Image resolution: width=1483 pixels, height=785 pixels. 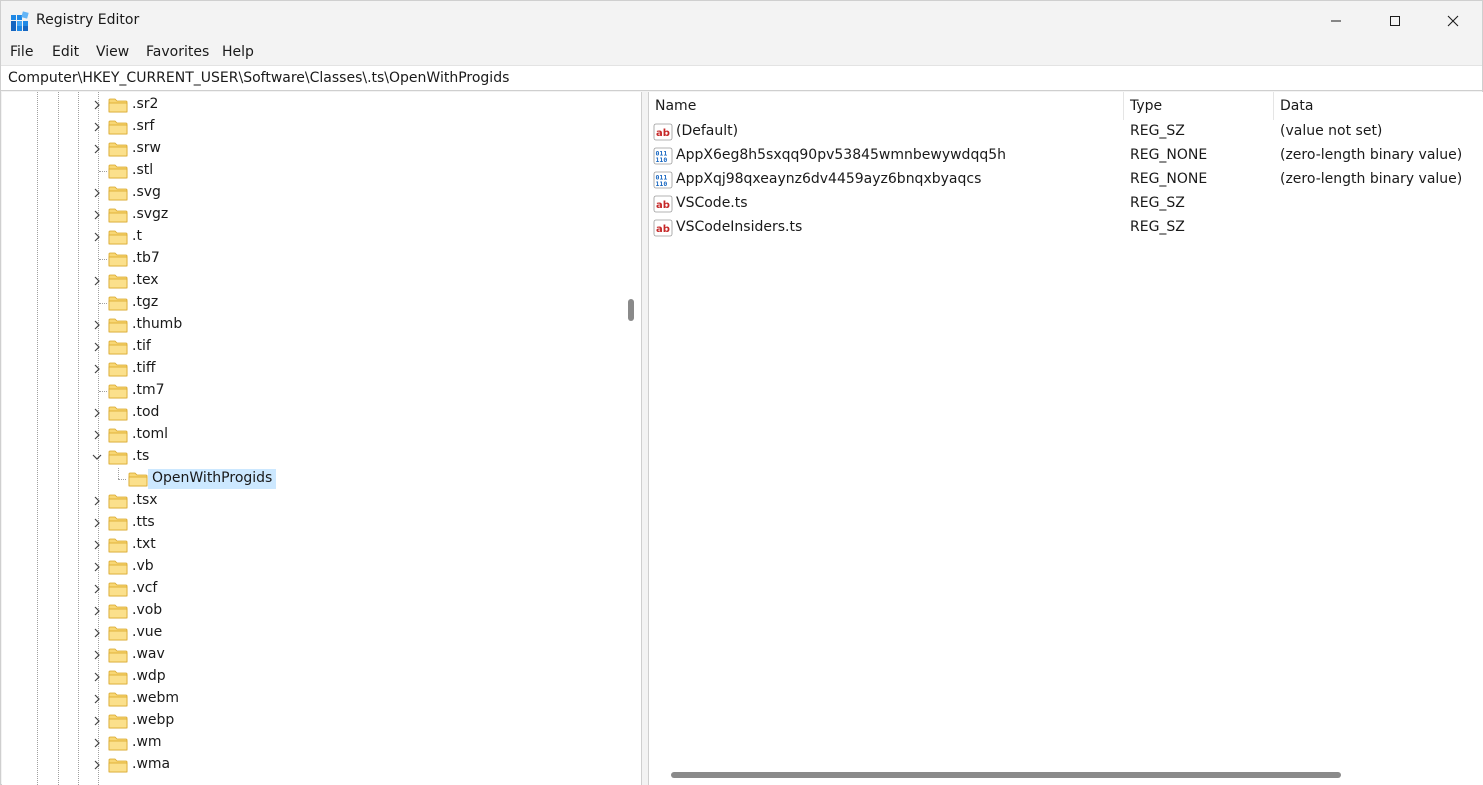 What do you see at coordinates (310, 633) in the screenshot?
I see `tree-item: .vue` at bounding box center [310, 633].